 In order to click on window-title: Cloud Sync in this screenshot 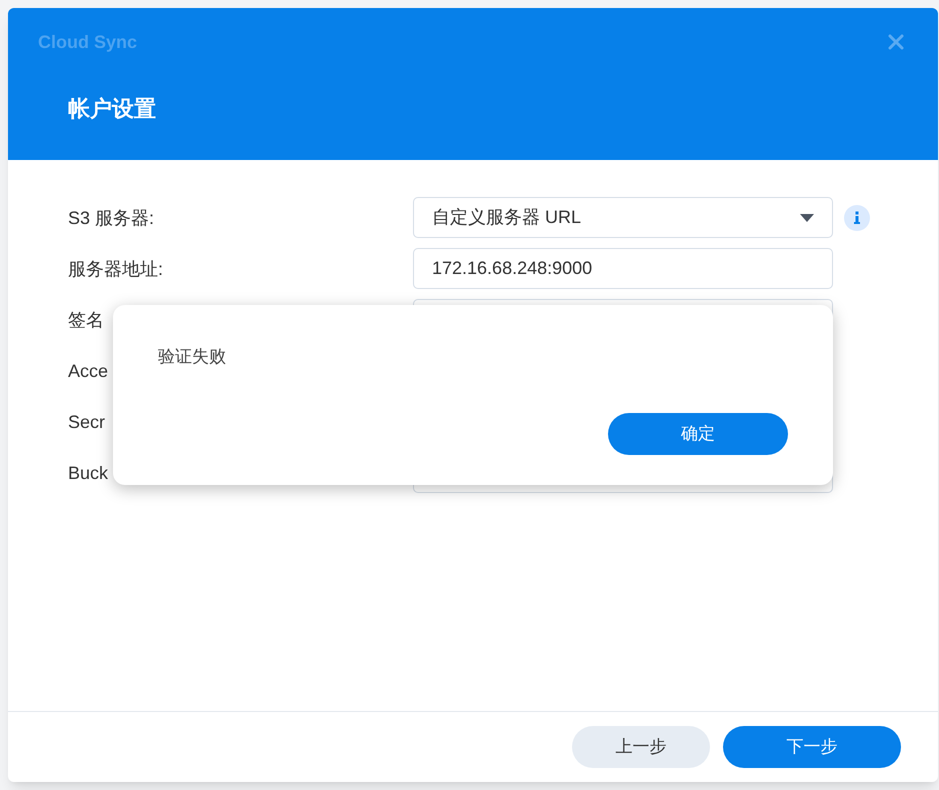, I will do `click(88, 42)`.